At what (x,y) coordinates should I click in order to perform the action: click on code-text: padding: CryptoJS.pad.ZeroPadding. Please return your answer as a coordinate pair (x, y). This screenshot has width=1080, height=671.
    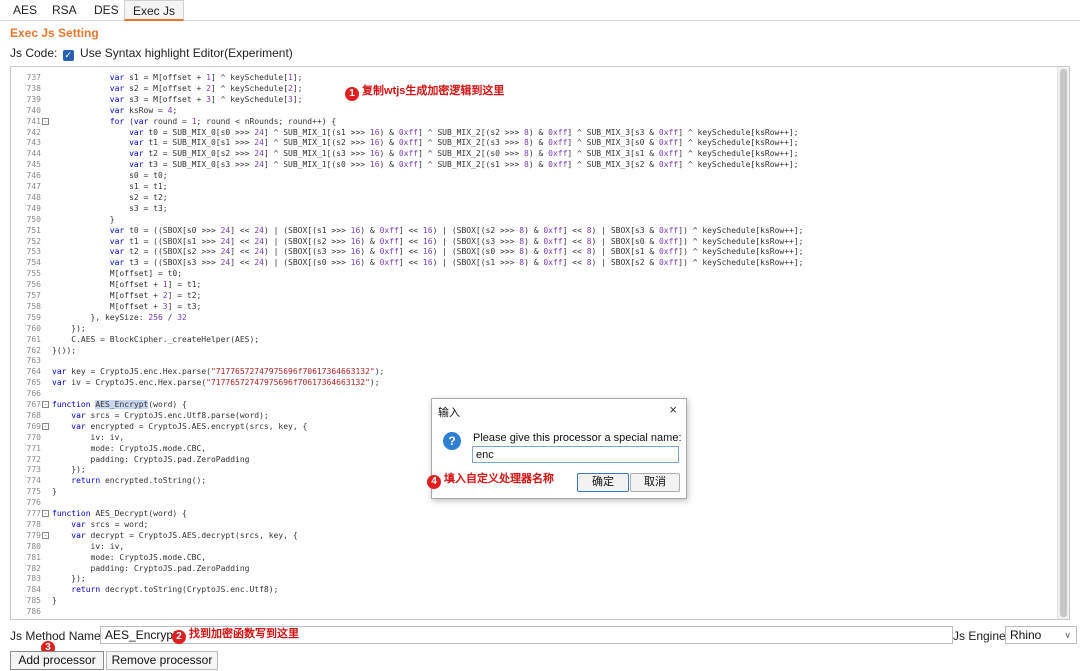
    Looking at the image, I should click on (151, 568).